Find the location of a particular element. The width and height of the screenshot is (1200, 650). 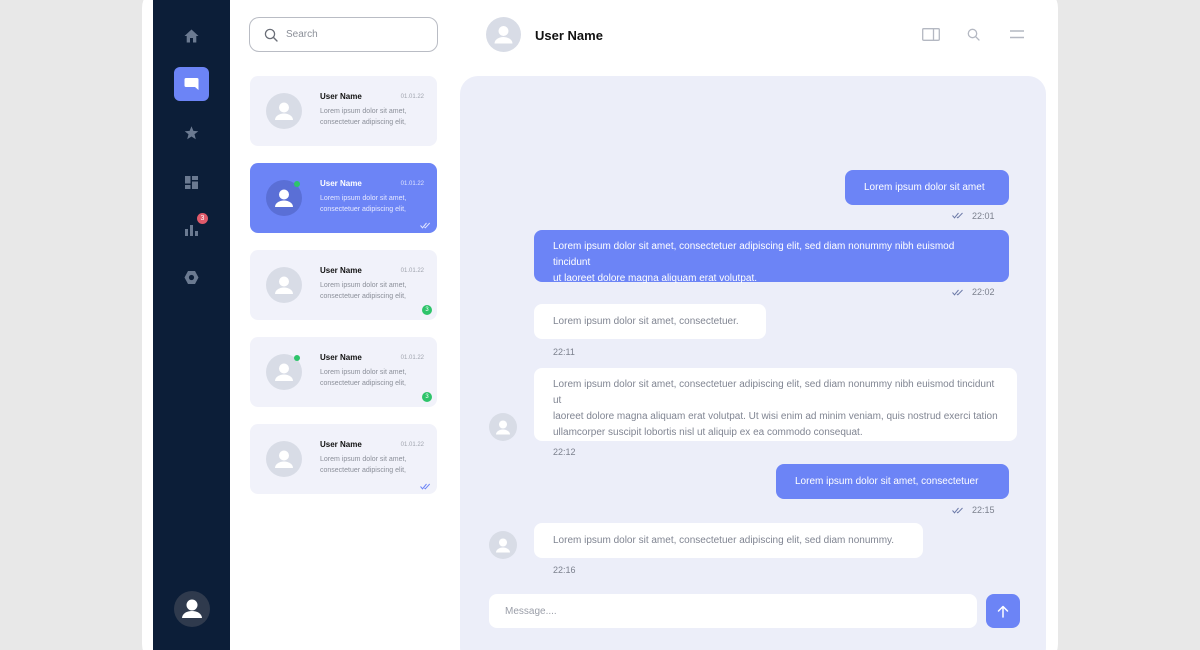

notification-badge: 3 is located at coordinates (202, 218).